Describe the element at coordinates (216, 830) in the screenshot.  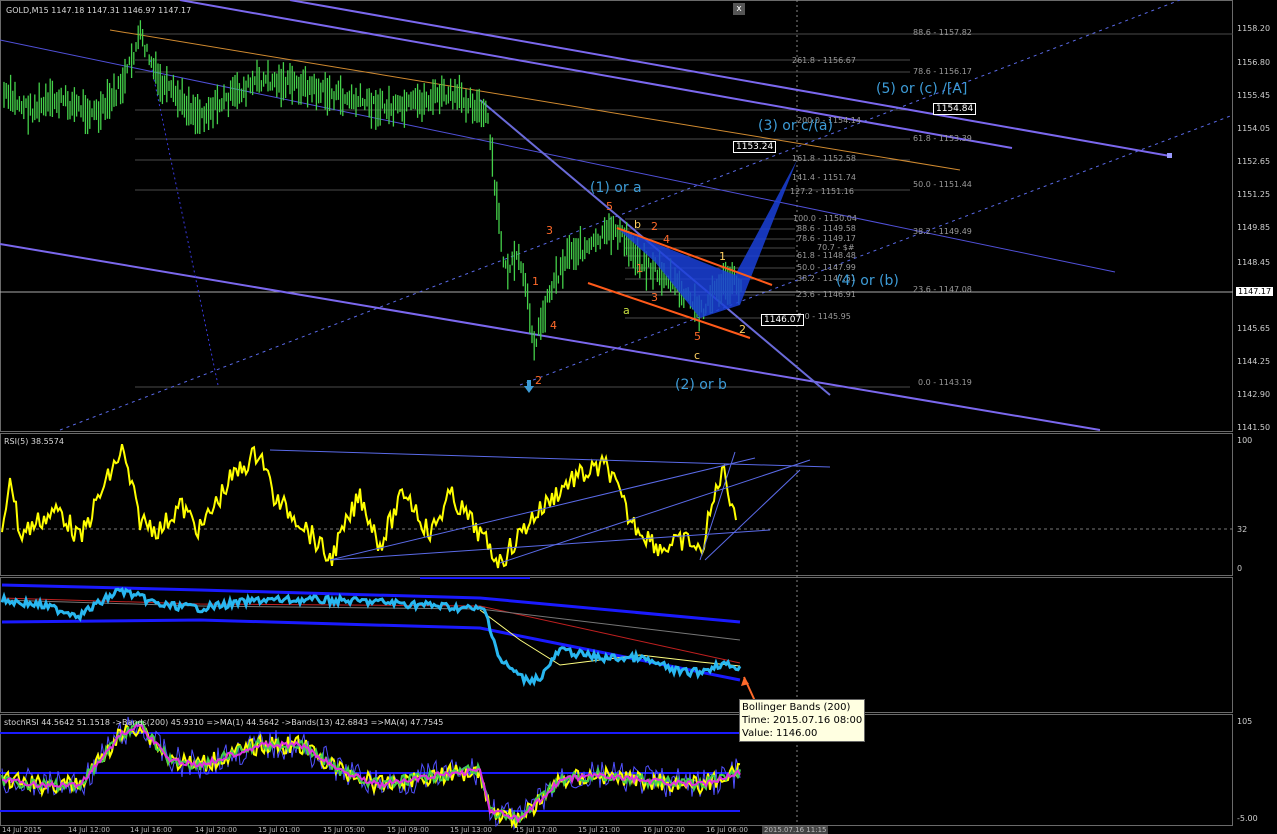
I see `time-tick: 14 Jul 20:00` at that location.